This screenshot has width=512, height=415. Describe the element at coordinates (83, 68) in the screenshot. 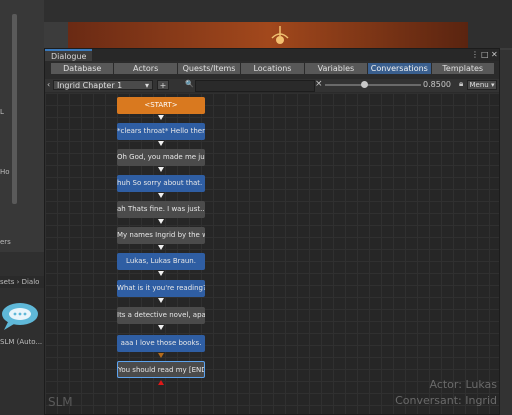

I see `tab-database: Database` at that location.